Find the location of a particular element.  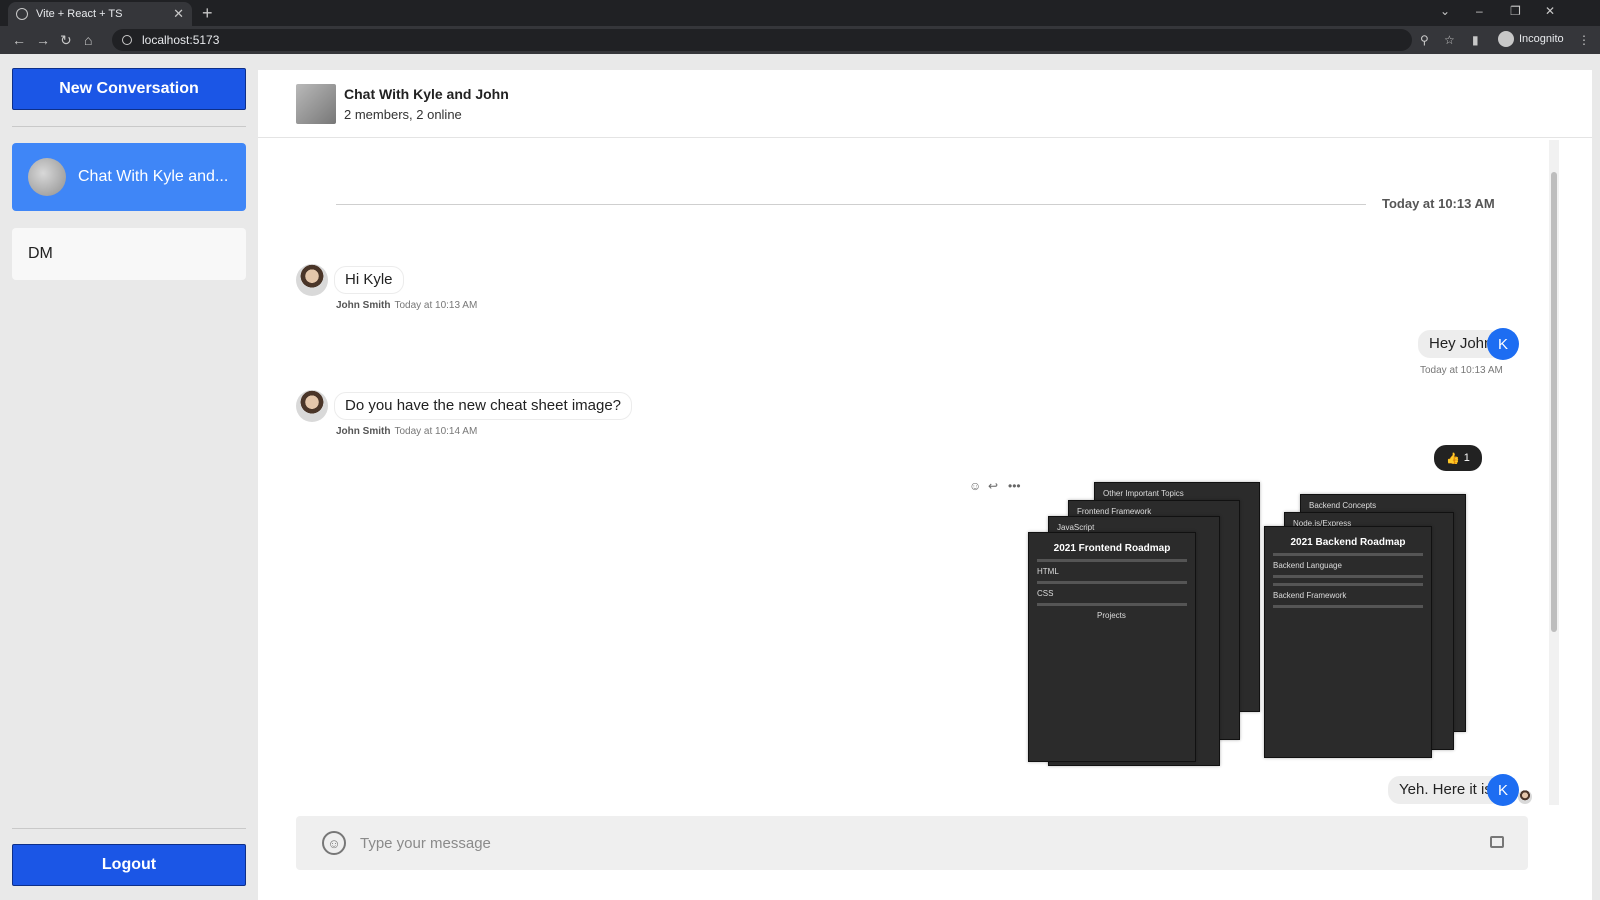

message-list-scrollbar is located at coordinates (1554, 472).